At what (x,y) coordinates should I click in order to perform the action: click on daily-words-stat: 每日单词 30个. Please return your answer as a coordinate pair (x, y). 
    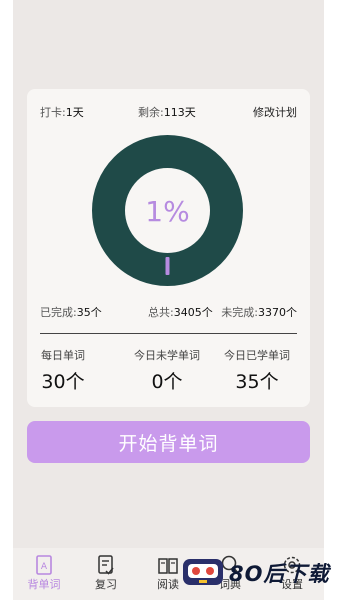
    Looking at the image, I should click on (63, 370).